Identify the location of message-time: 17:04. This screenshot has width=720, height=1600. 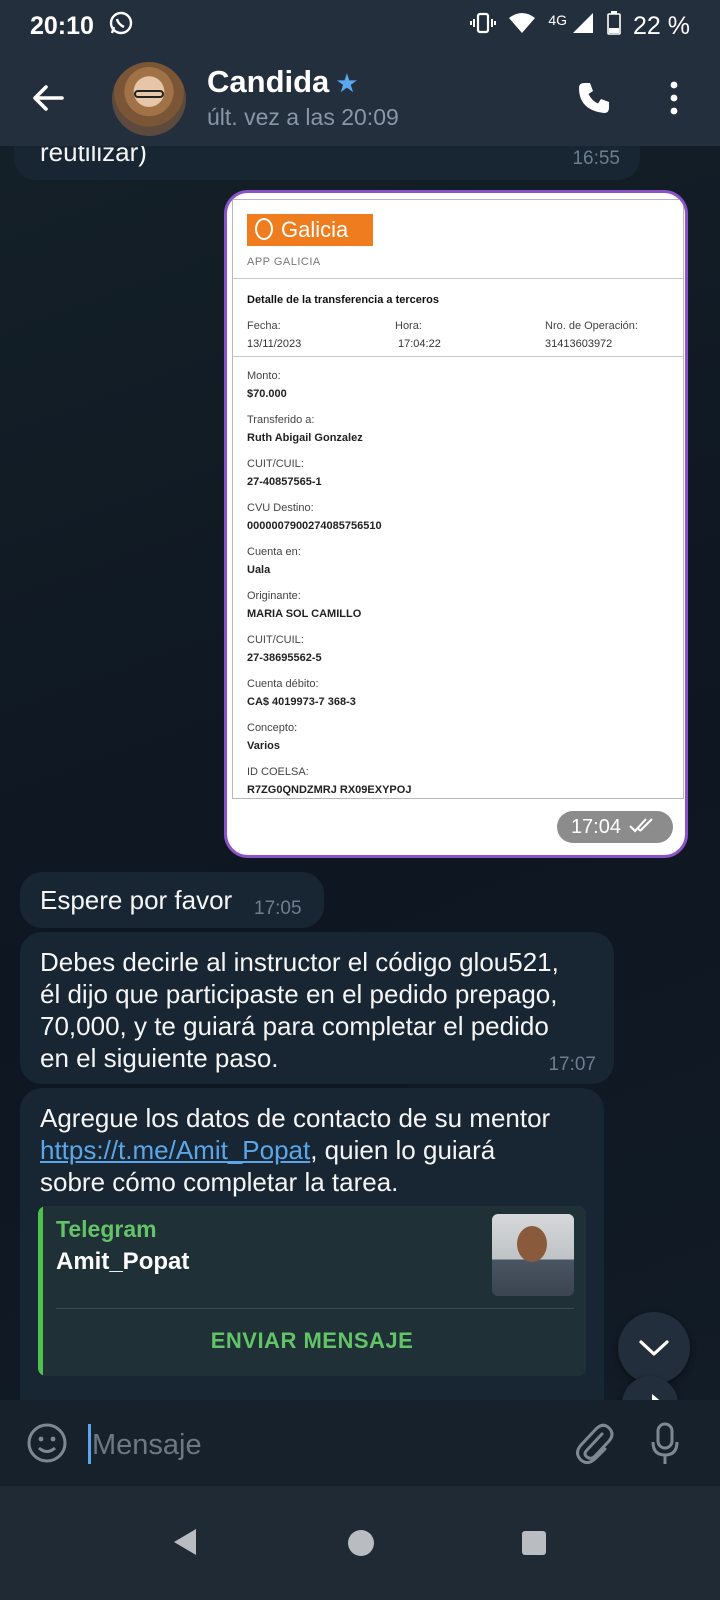
(595, 826).